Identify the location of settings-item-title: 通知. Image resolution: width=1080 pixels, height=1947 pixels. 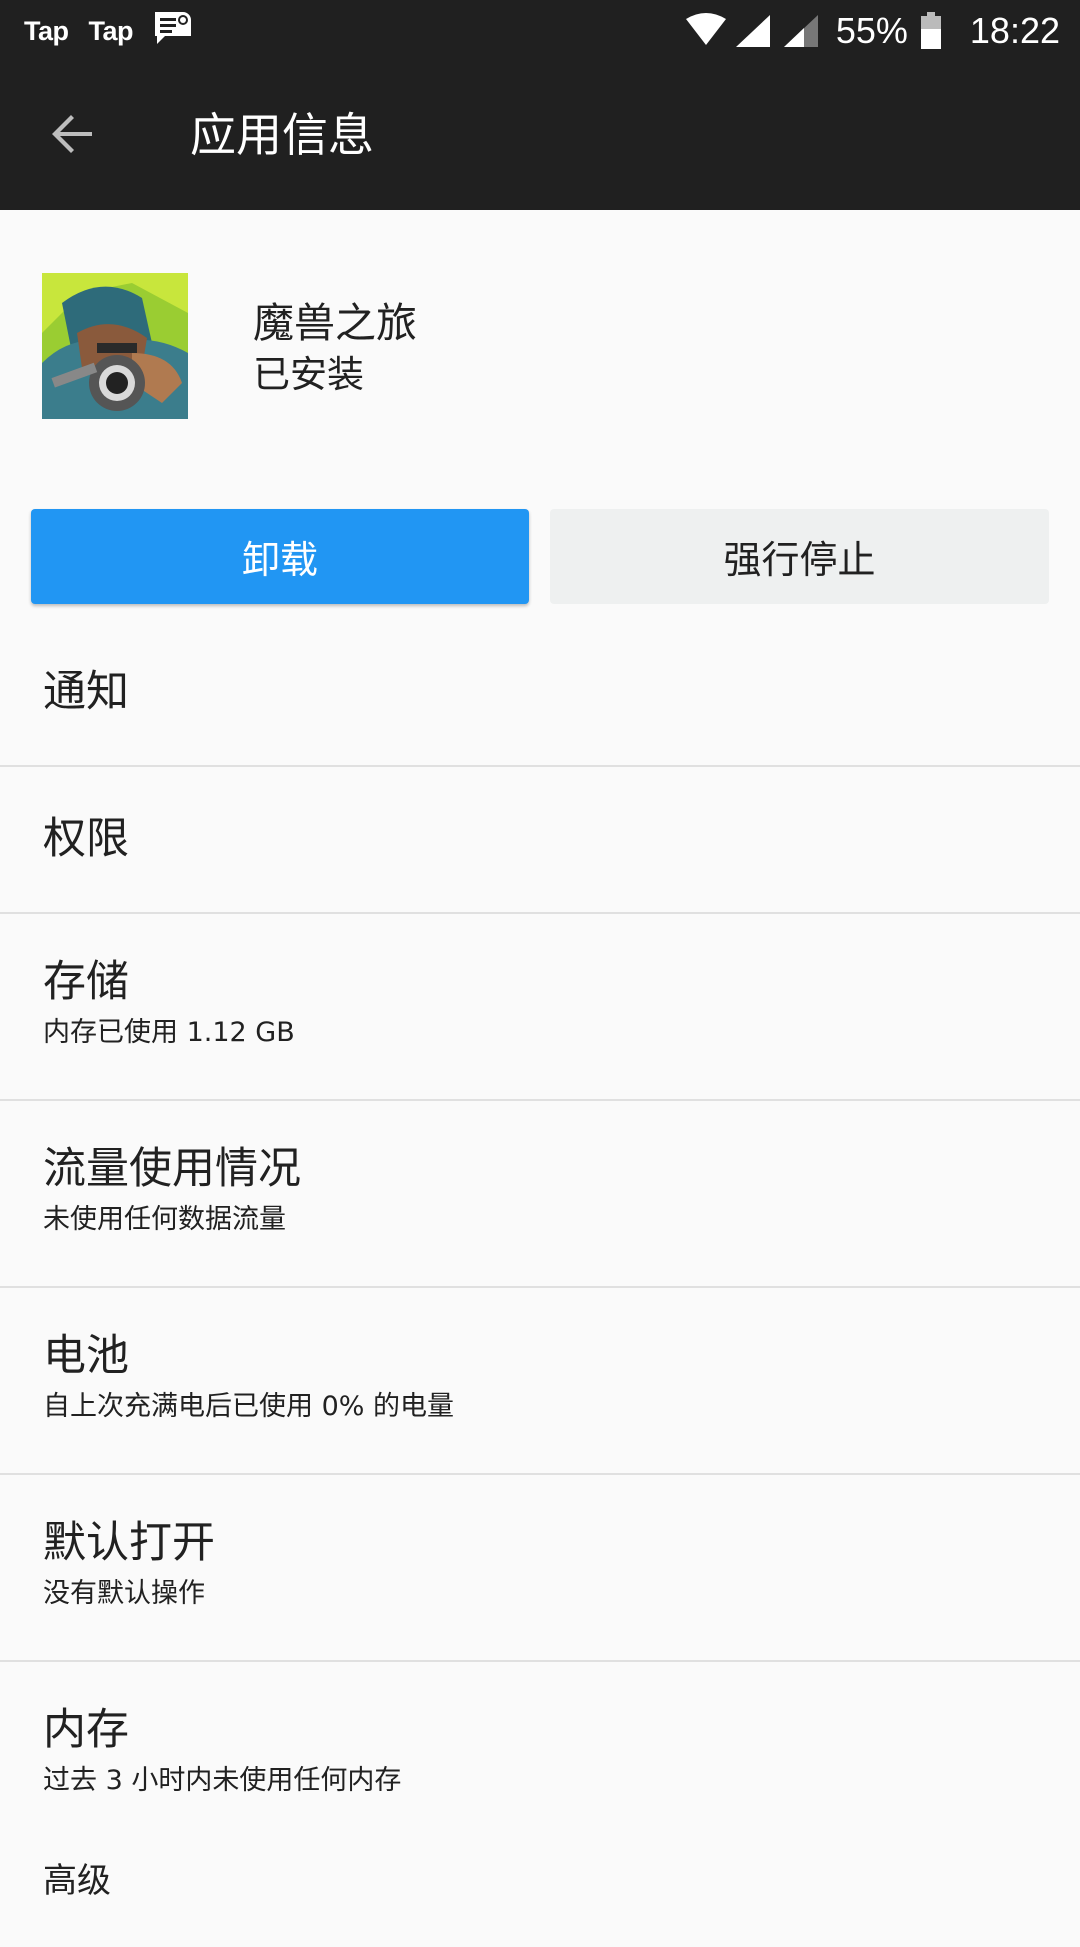
(86, 692).